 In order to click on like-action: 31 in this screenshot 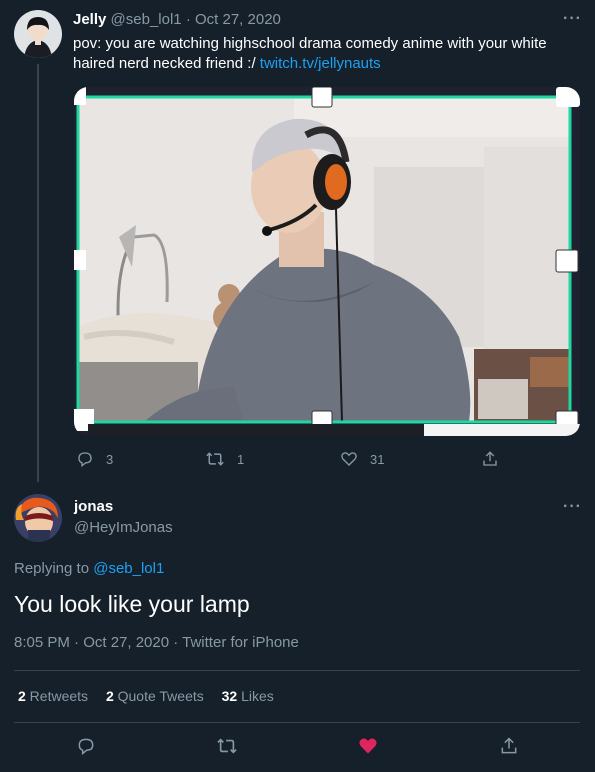, I will do `click(362, 459)`.